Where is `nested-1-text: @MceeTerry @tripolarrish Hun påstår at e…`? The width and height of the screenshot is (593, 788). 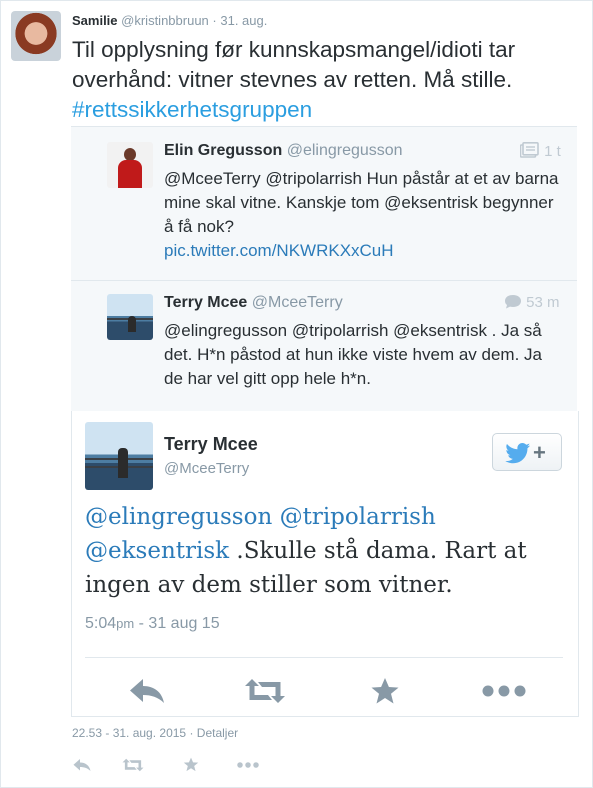 nested-1-text: @MceeTerry @tripolarrish Hun påstår at e… is located at coordinates (364, 215).